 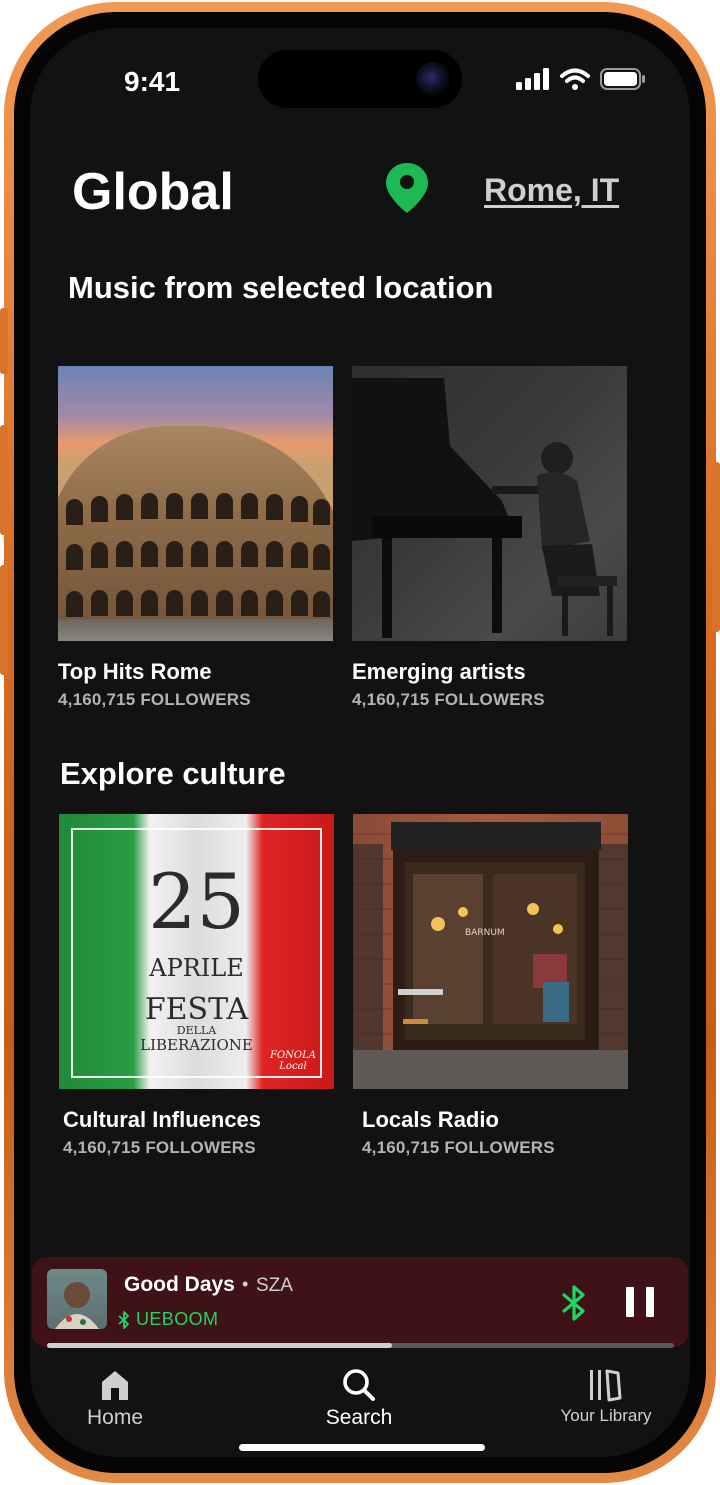 I want to click on library-icon, so click(x=606, y=1385).